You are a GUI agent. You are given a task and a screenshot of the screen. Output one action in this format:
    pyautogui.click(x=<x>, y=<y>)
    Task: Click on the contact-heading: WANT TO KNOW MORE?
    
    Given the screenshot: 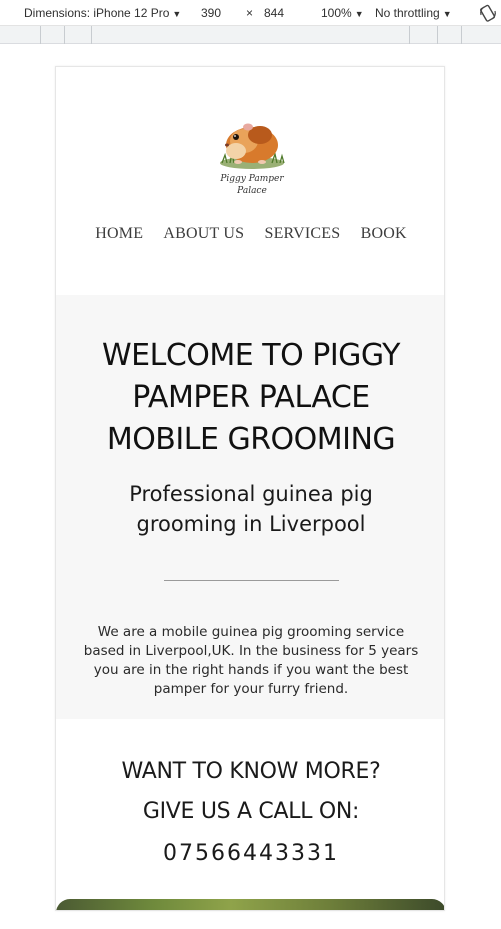 What is the action you would take?
    pyautogui.click(x=251, y=771)
    